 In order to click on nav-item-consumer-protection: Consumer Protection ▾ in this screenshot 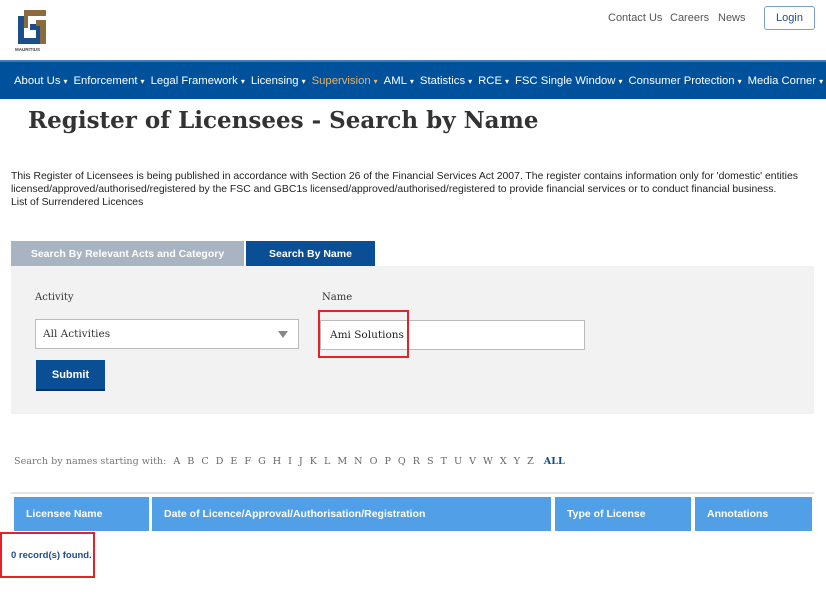, I will do `click(684, 81)`.